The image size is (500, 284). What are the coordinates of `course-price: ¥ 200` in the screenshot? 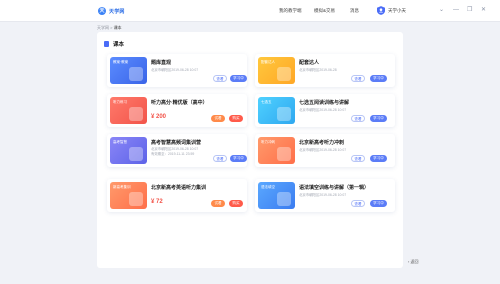 It's located at (159, 117).